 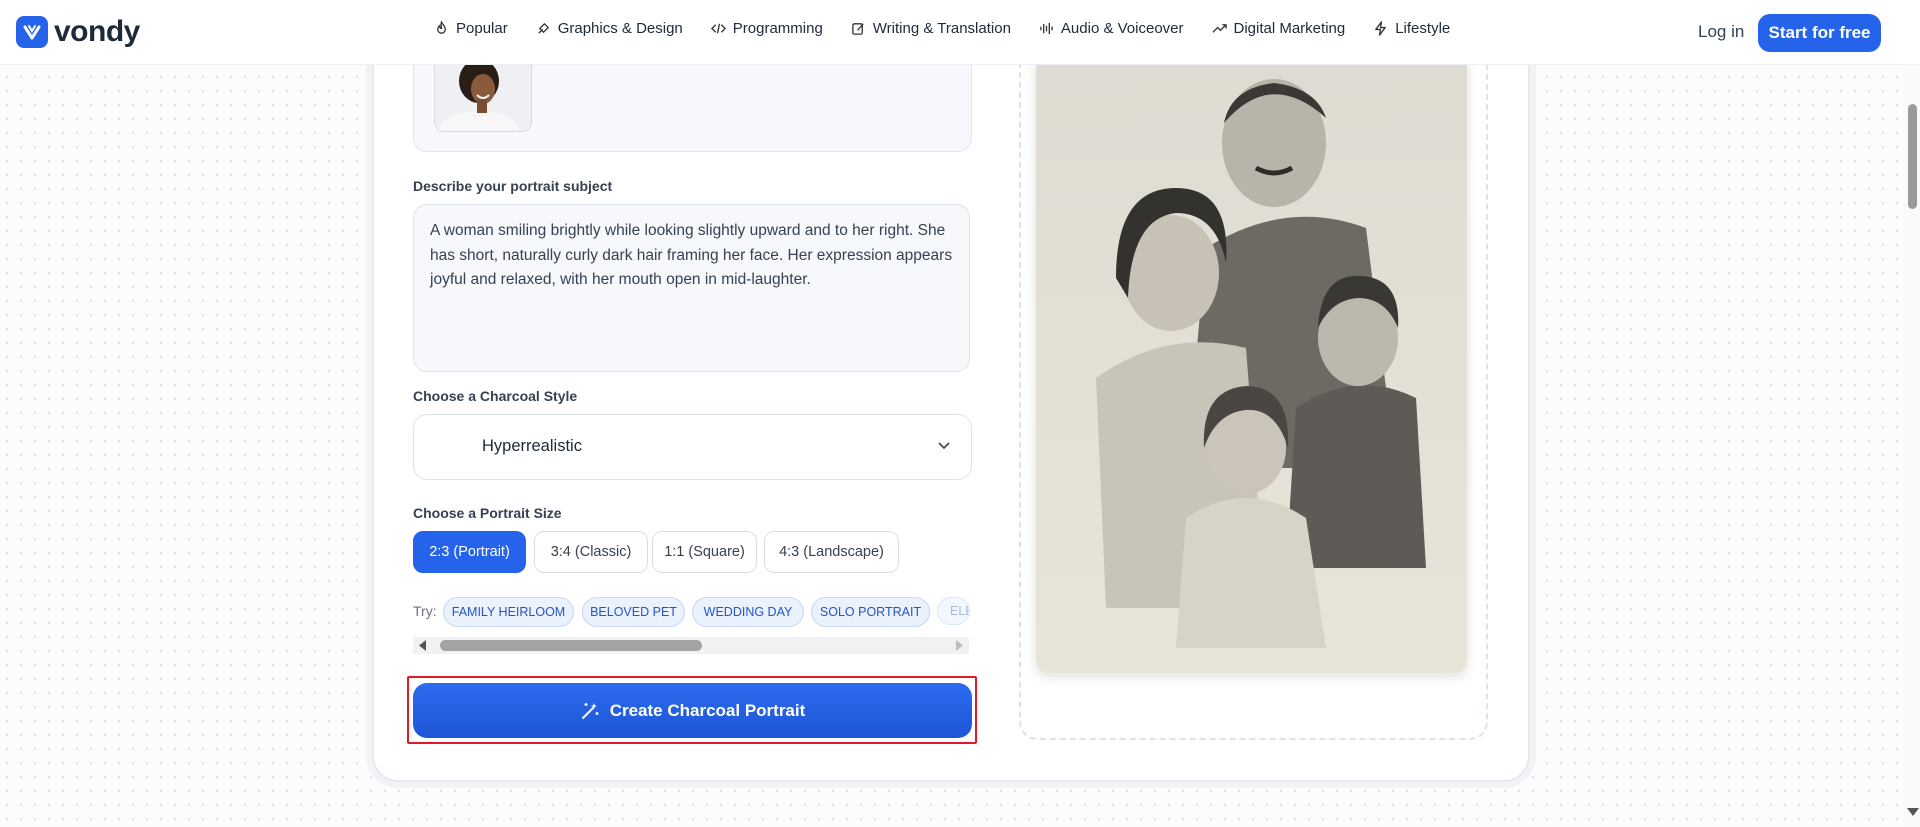 I want to click on audio-wave-icon, so click(x=1046, y=28).